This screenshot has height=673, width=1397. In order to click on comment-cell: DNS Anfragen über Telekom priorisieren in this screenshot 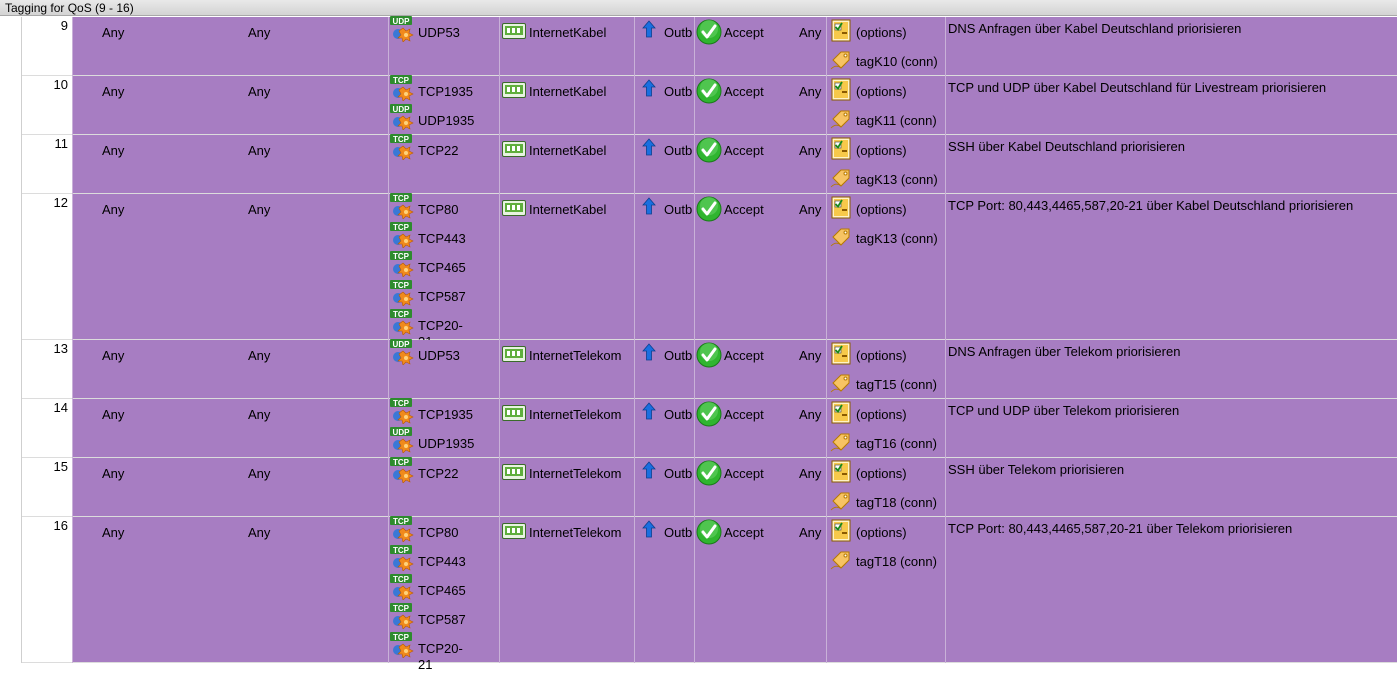, I will do `click(1064, 352)`.